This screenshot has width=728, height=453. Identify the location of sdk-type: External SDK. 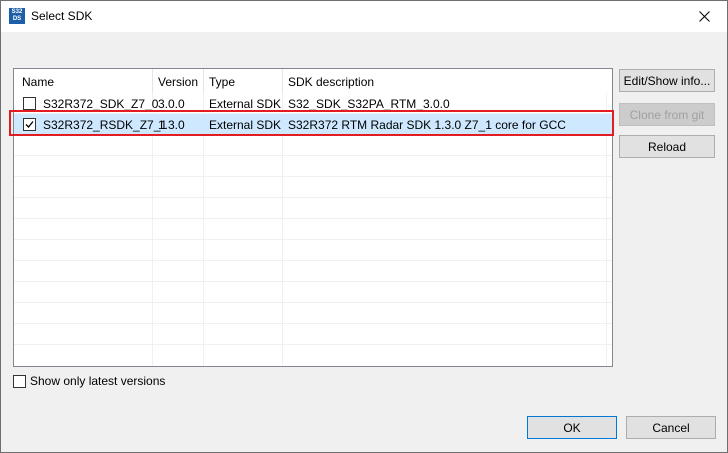
(245, 104).